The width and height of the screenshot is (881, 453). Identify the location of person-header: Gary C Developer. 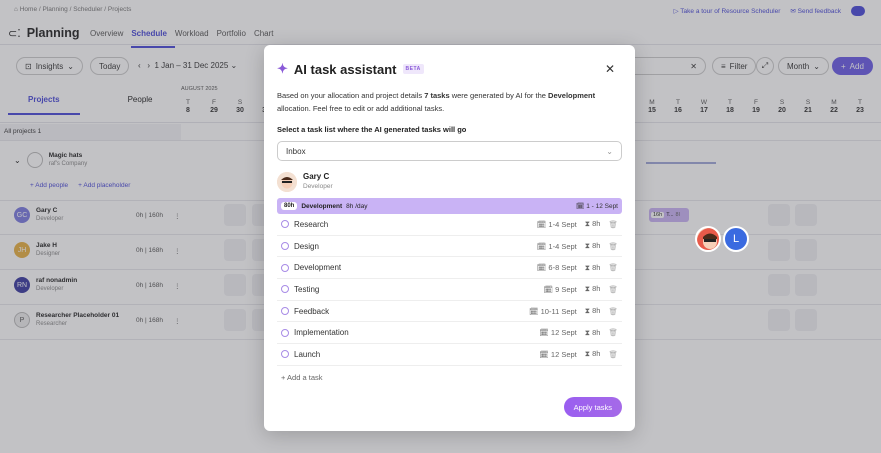
(449, 182).